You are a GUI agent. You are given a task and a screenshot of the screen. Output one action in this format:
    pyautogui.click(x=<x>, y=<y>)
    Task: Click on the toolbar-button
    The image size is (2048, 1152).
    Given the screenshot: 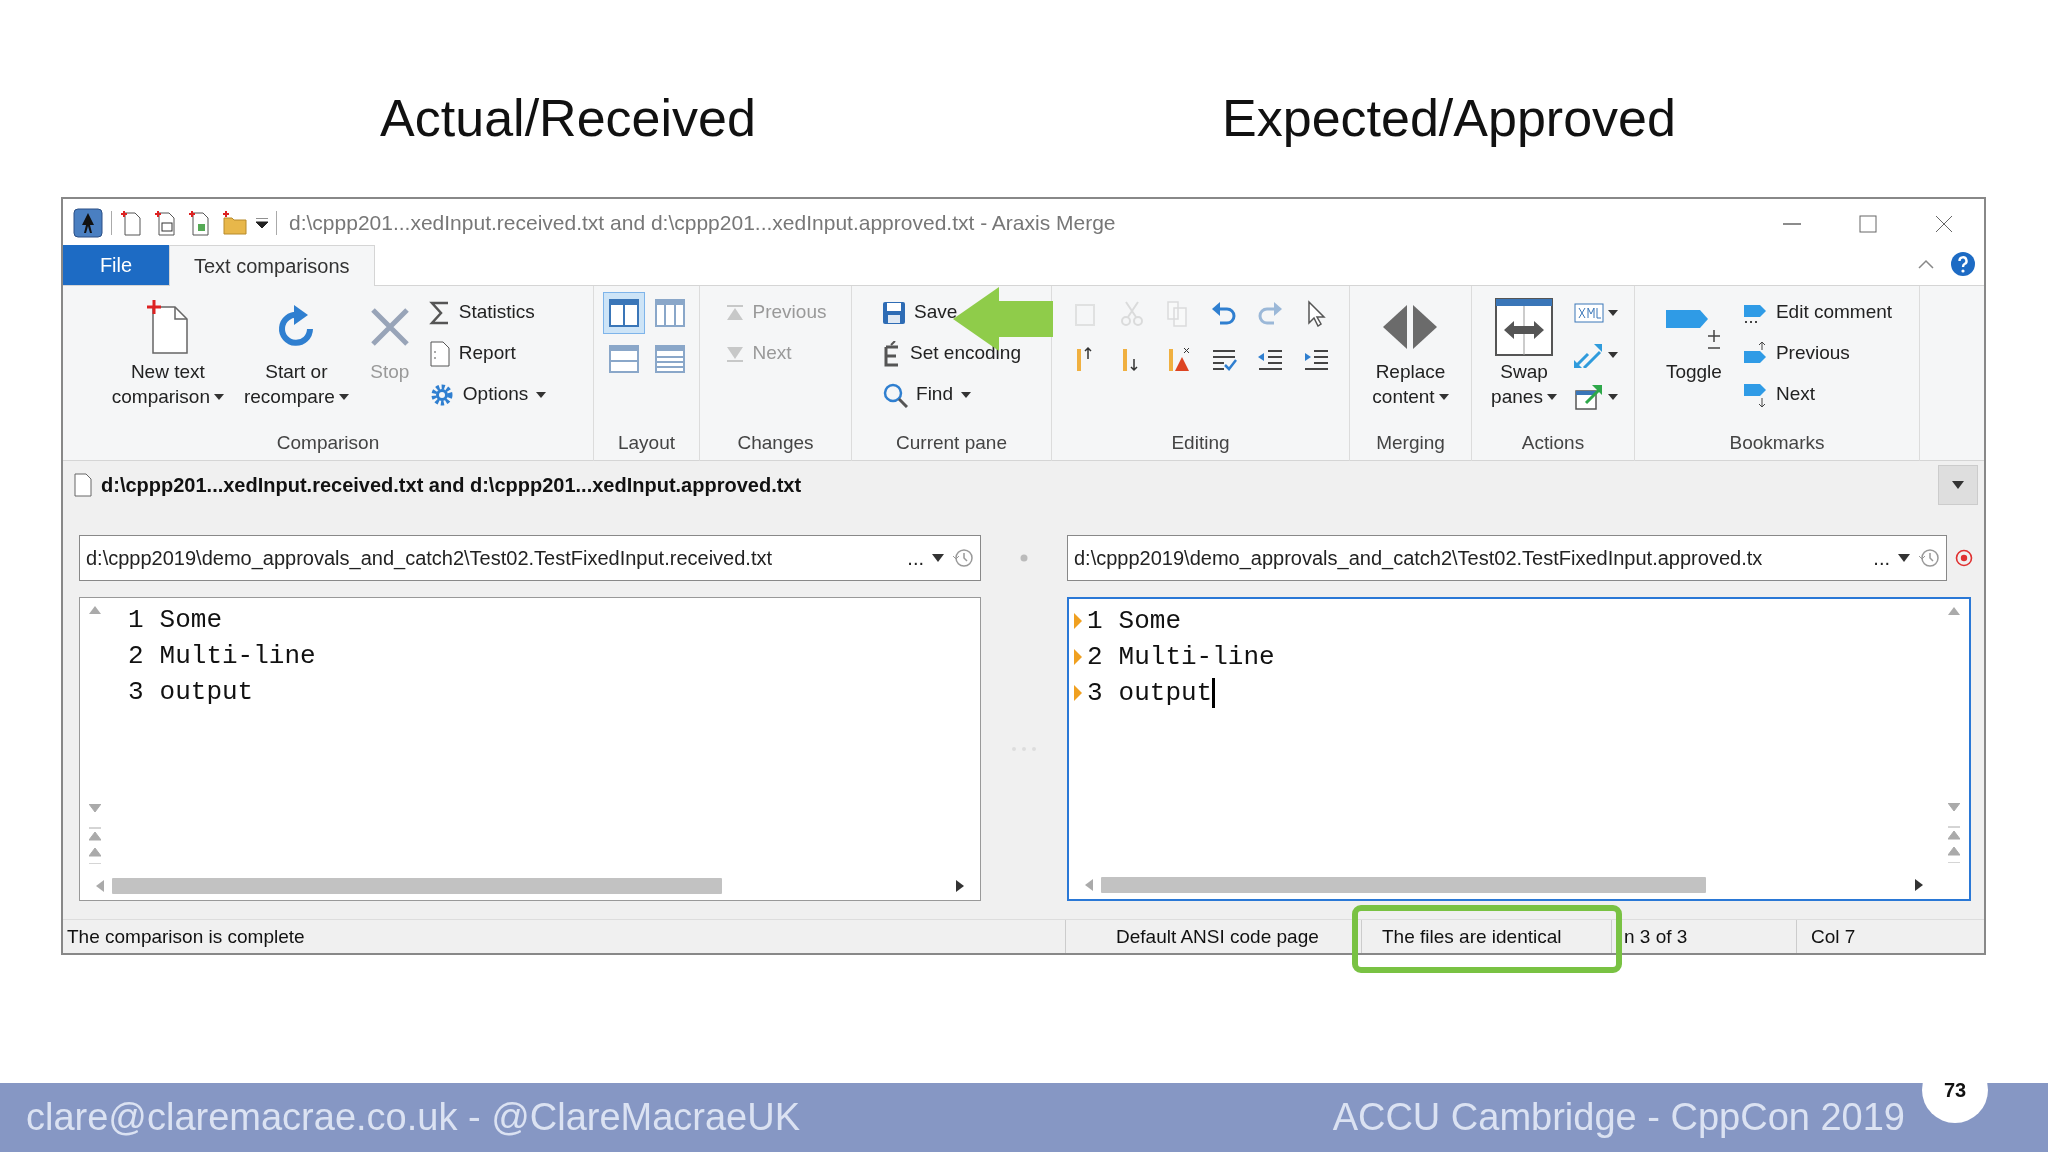 What is the action you would take?
    pyautogui.click(x=623, y=313)
    